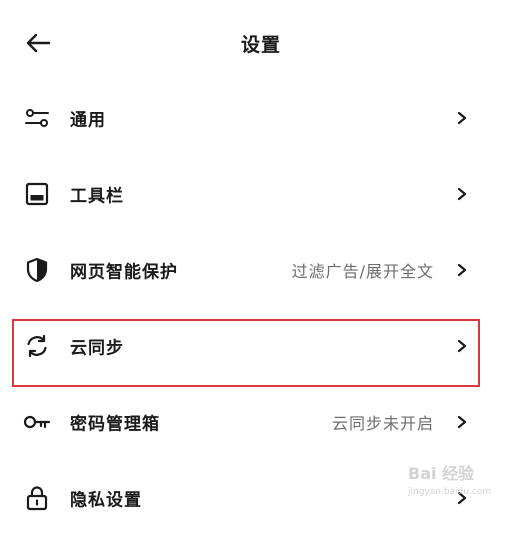  I want to click on settings-item-value: 过滤广告/展开全文, so click(362, 271).